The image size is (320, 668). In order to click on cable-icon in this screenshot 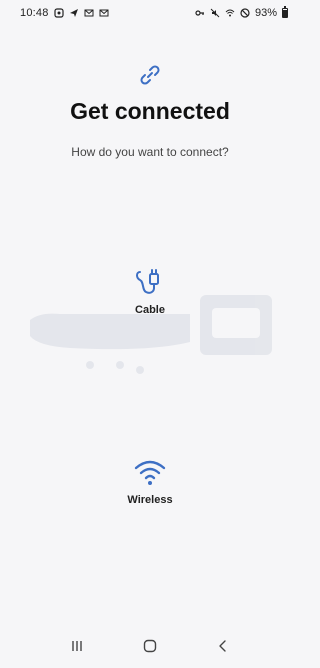, I will do `click(150, 282)`.